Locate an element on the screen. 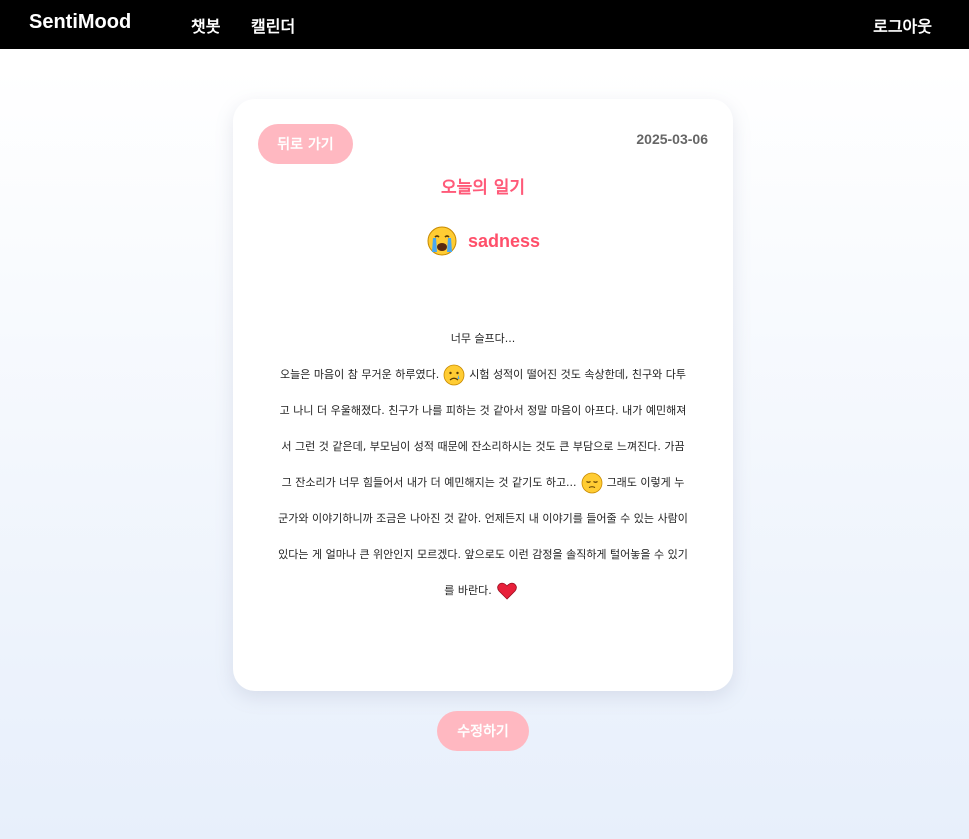 This screenshot has height=839, width=969. nav-chatbot-link: 챗봇 is located at coordinates (205, 25).